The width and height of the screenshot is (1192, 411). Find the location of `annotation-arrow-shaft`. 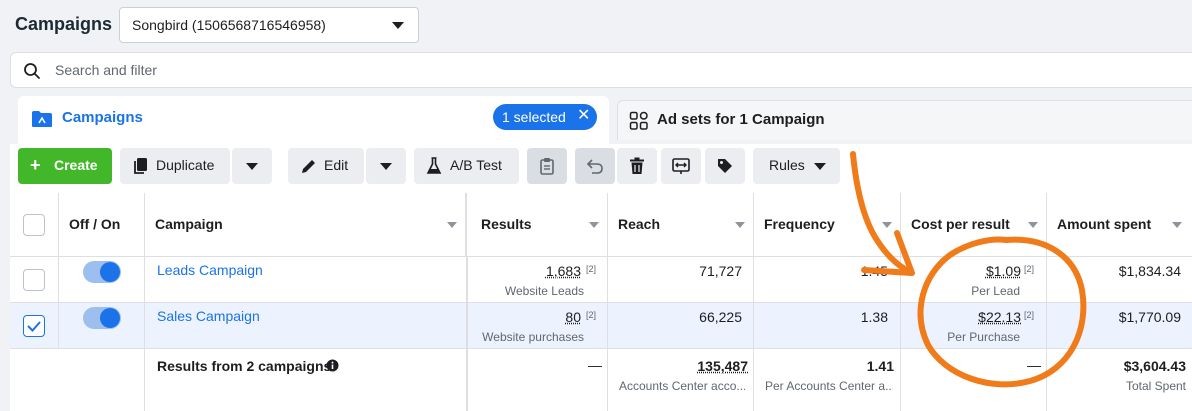

annotation-arrow-shaft is located at coordinates (881, 213).